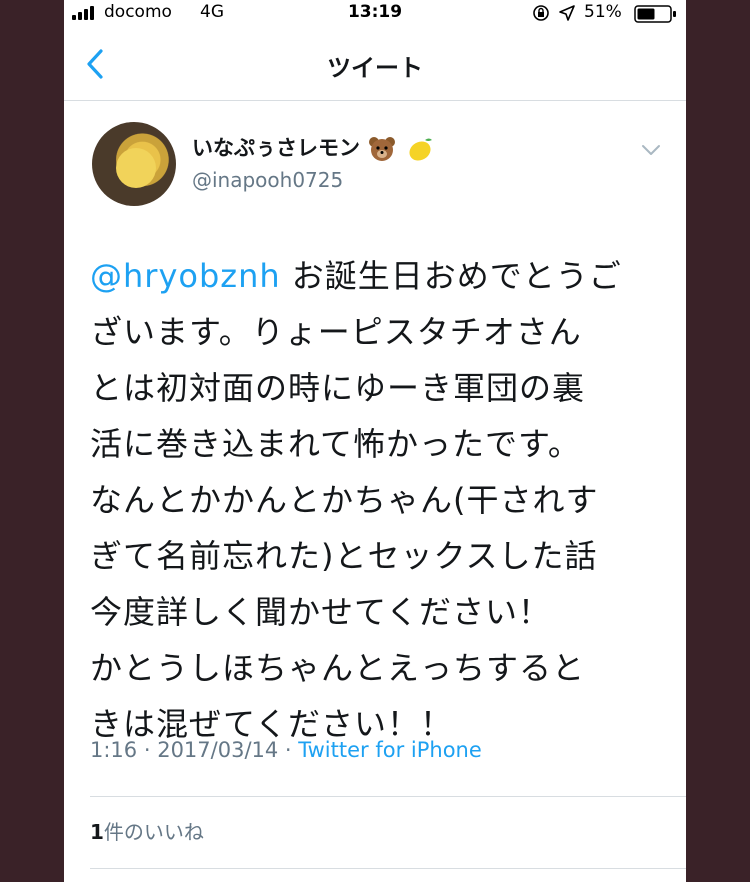 The width and height of the screenshot is (750, 882). What do you see at coordinates (655, 14) in the screenshot?
I see `battery-icon` at bounding box center [655, 14].